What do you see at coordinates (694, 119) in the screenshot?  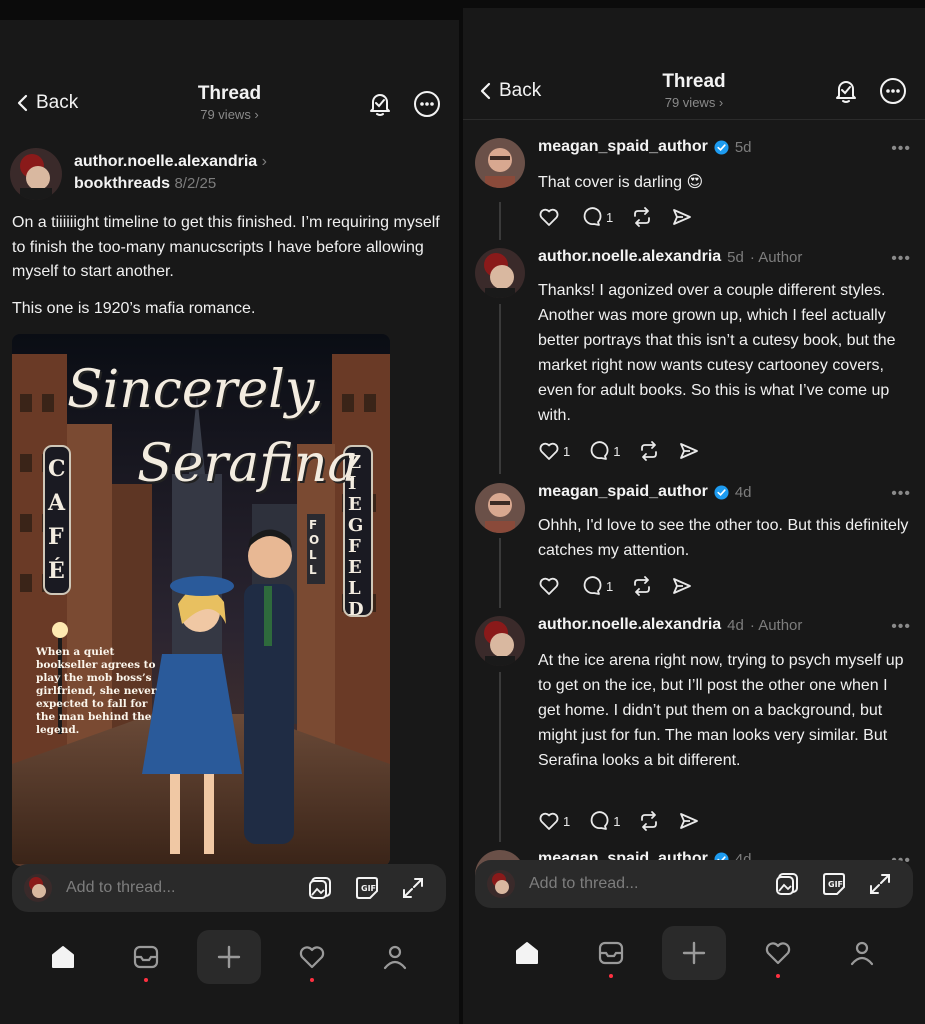 I see `header-divider` at bounding box center [694, 119].